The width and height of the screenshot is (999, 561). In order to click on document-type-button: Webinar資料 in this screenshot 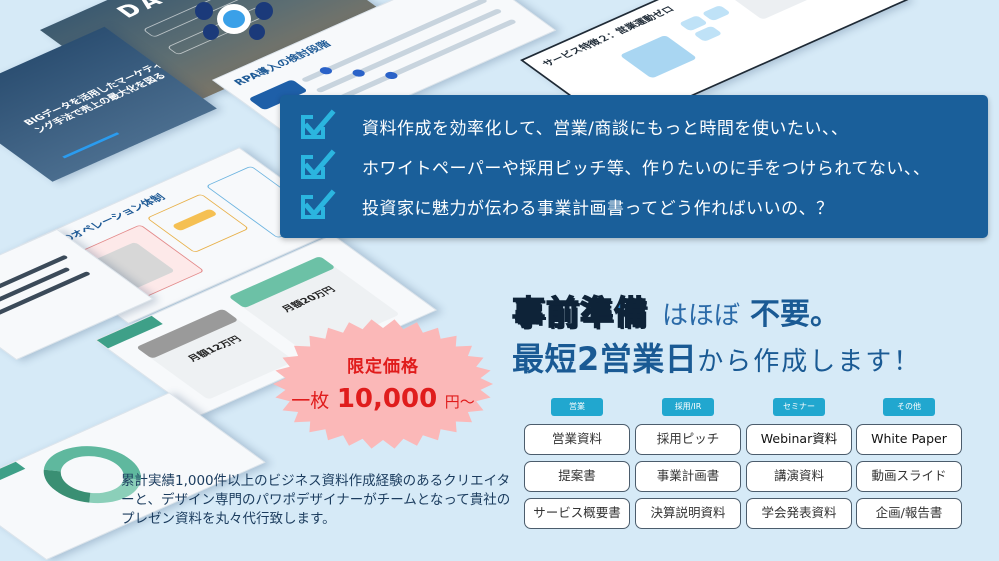, I will do `click(799, 439)`.